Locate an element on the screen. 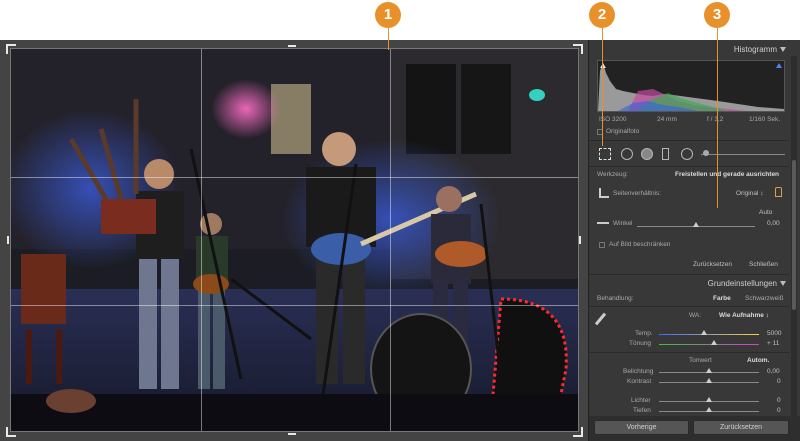 This screenshot has height=441, width=800. callout-1-line is located at coordinates (388, 39).